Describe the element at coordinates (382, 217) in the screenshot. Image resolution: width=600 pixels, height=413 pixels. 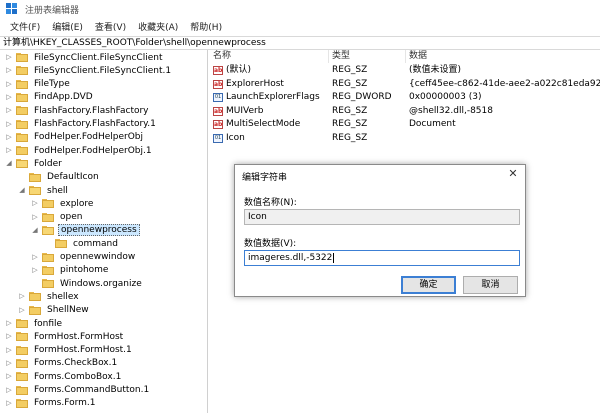
I see `value-name-field: Icon` at that location.